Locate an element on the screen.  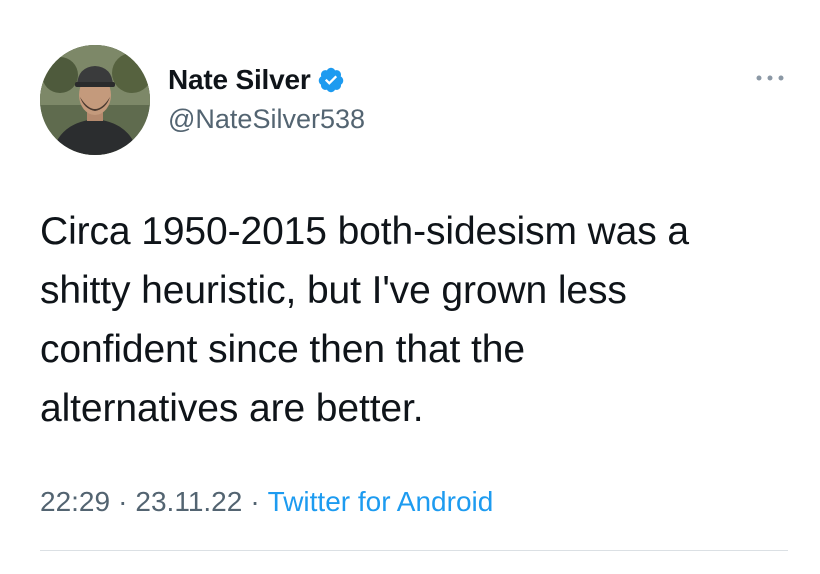
author-display-name: Nate Silver is located at coordinates (239, 80).